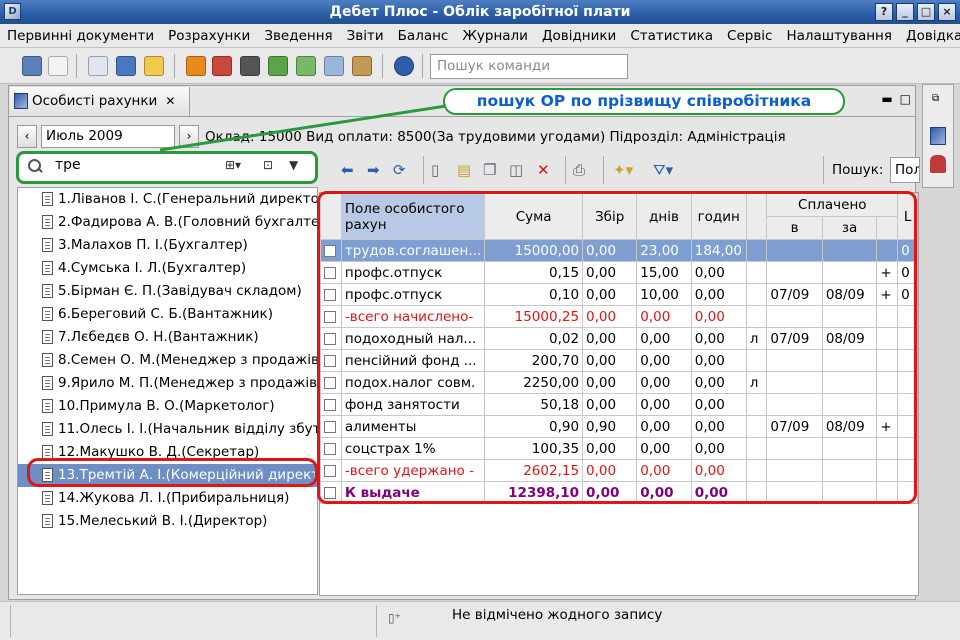  I want to click on annotation-callout: пошук ОР по прізвищу співробітника, so click(644, 101).